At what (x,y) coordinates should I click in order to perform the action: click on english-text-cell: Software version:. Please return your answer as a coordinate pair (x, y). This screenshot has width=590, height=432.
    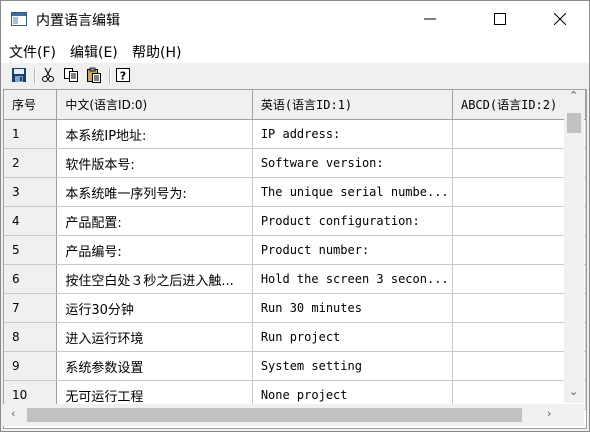
    Looking at the image, I should click on (352, 163).